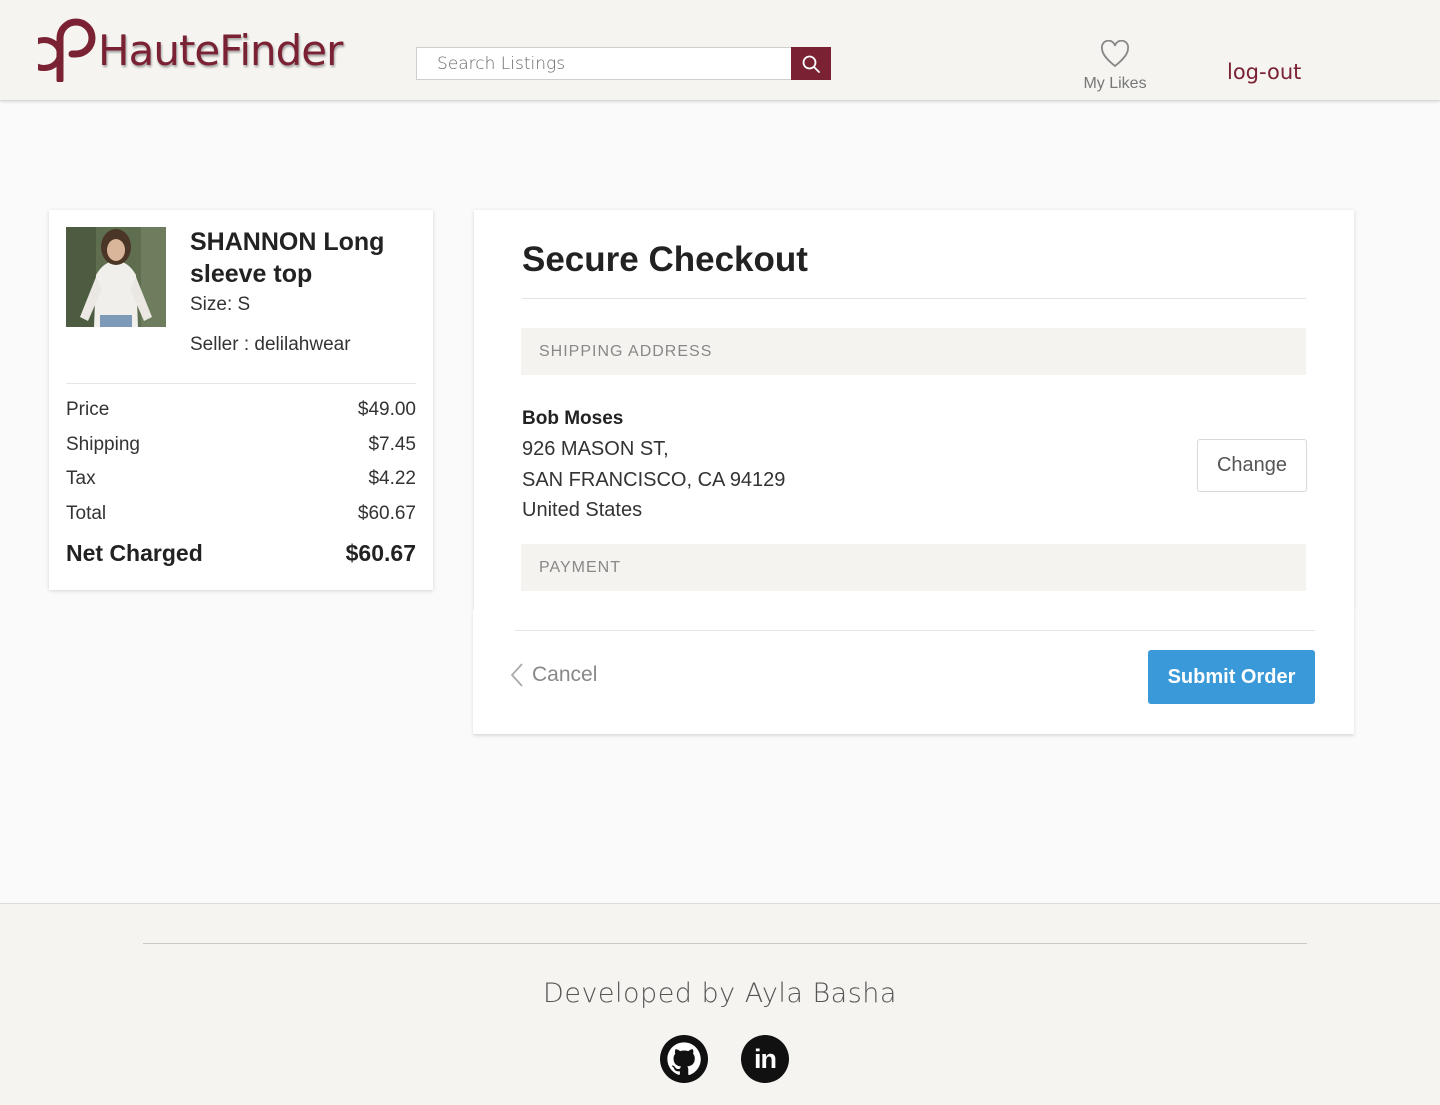 The height and width of the screenshot is (1105, 1440). Describe the element at coordinates (1264, 72) in the screenshot. I see `logout-link: log-out` at that location.